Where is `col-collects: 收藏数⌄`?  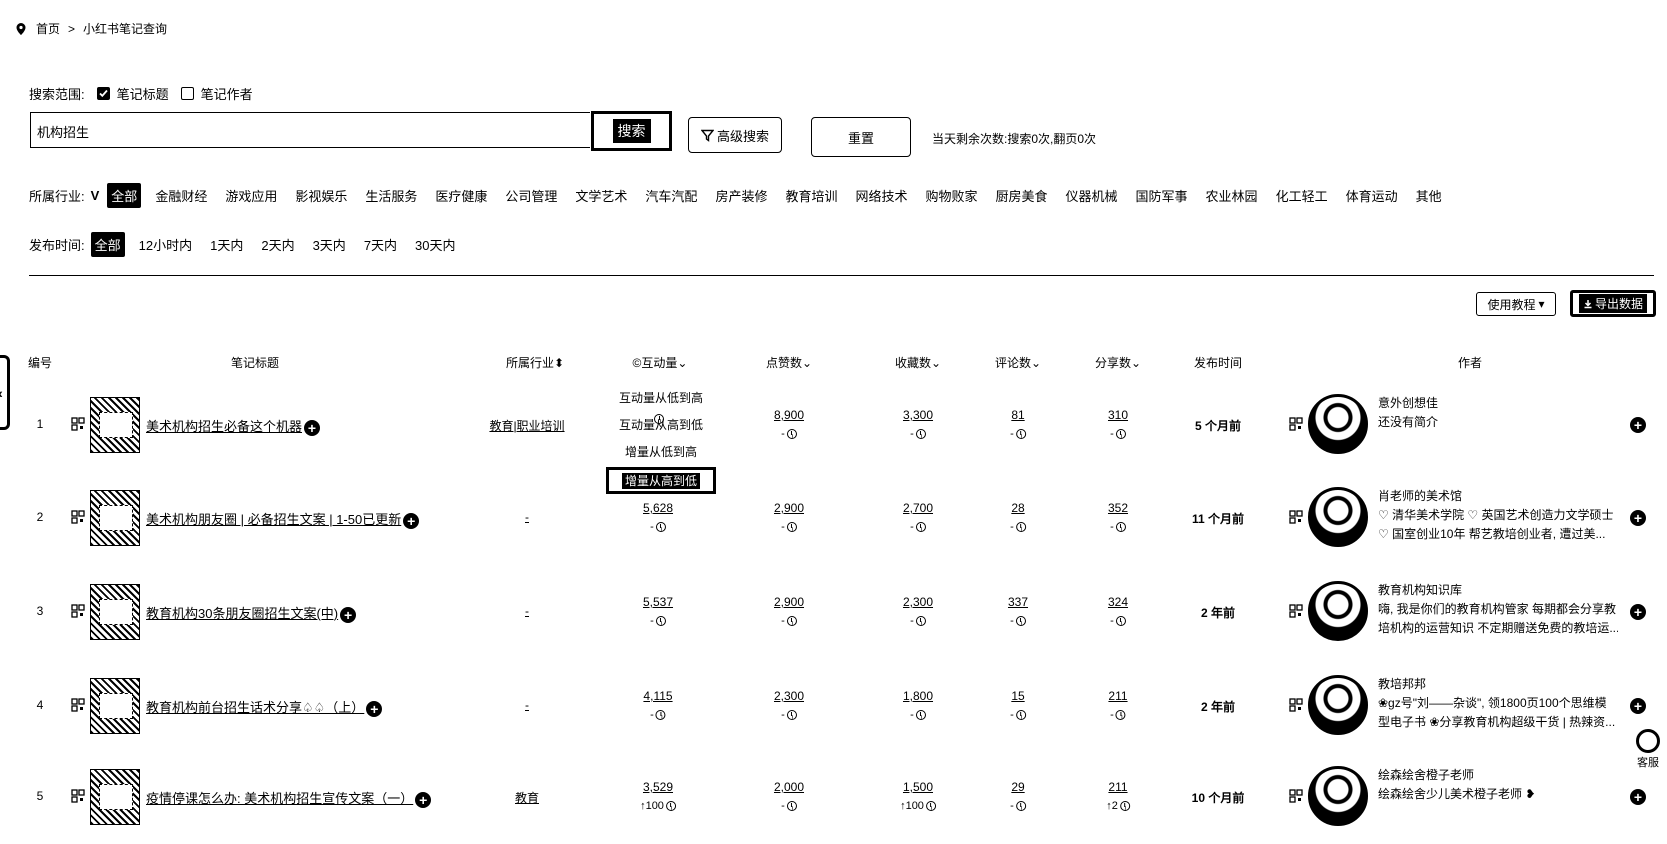 col-collects: 收藏数⌄ is located at coordinates (918, 362).